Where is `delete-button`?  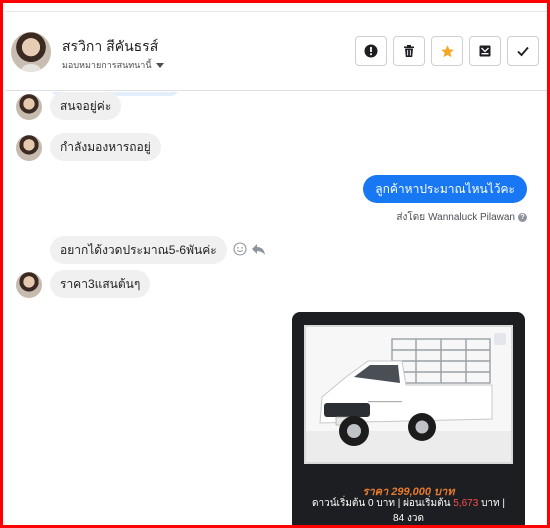
delete-button is located at coordinates (409, 51).